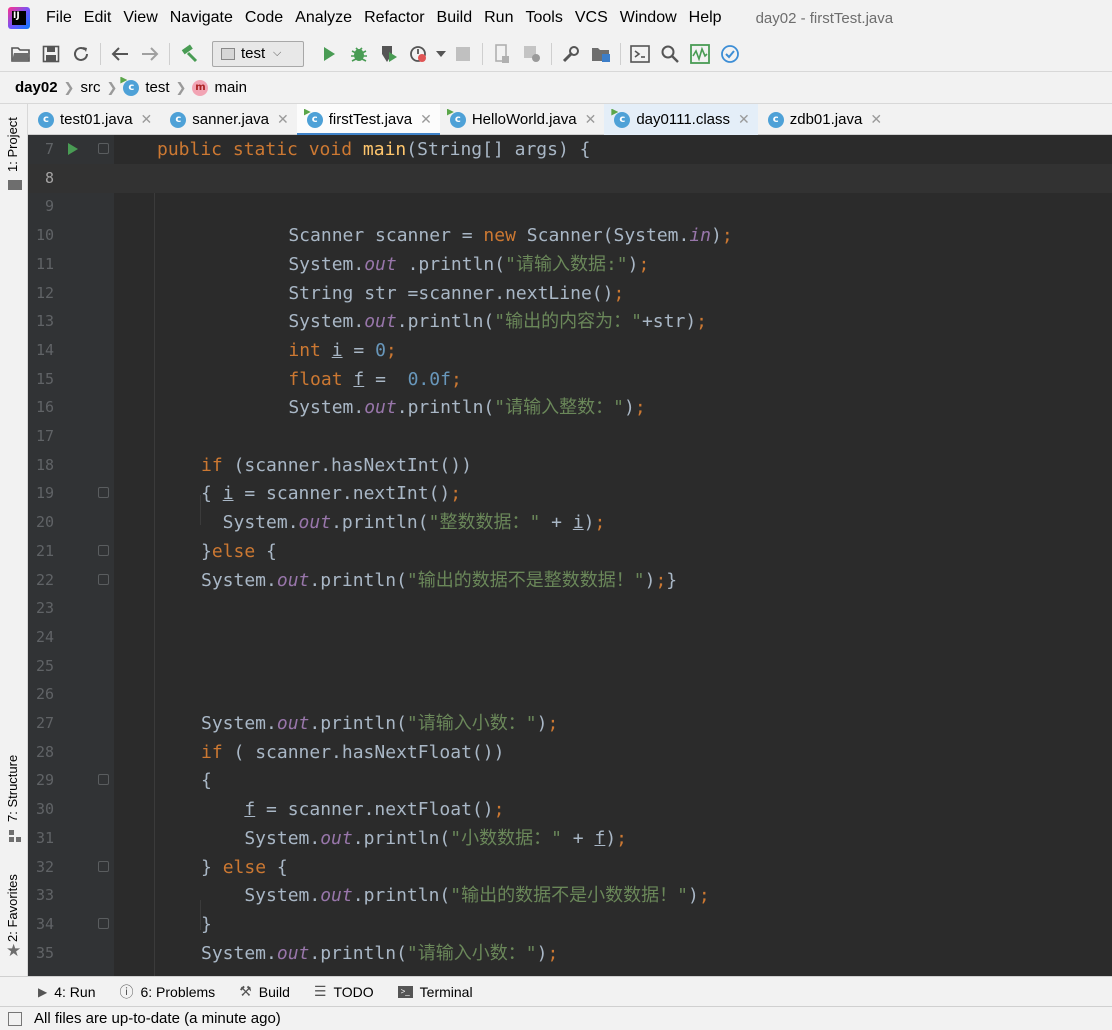 The height and width of the screenshot is (1030, 1112). Describe the element at coordinates (570, 867) in the screenshot. I see `code-line: 32} else {` at that location.